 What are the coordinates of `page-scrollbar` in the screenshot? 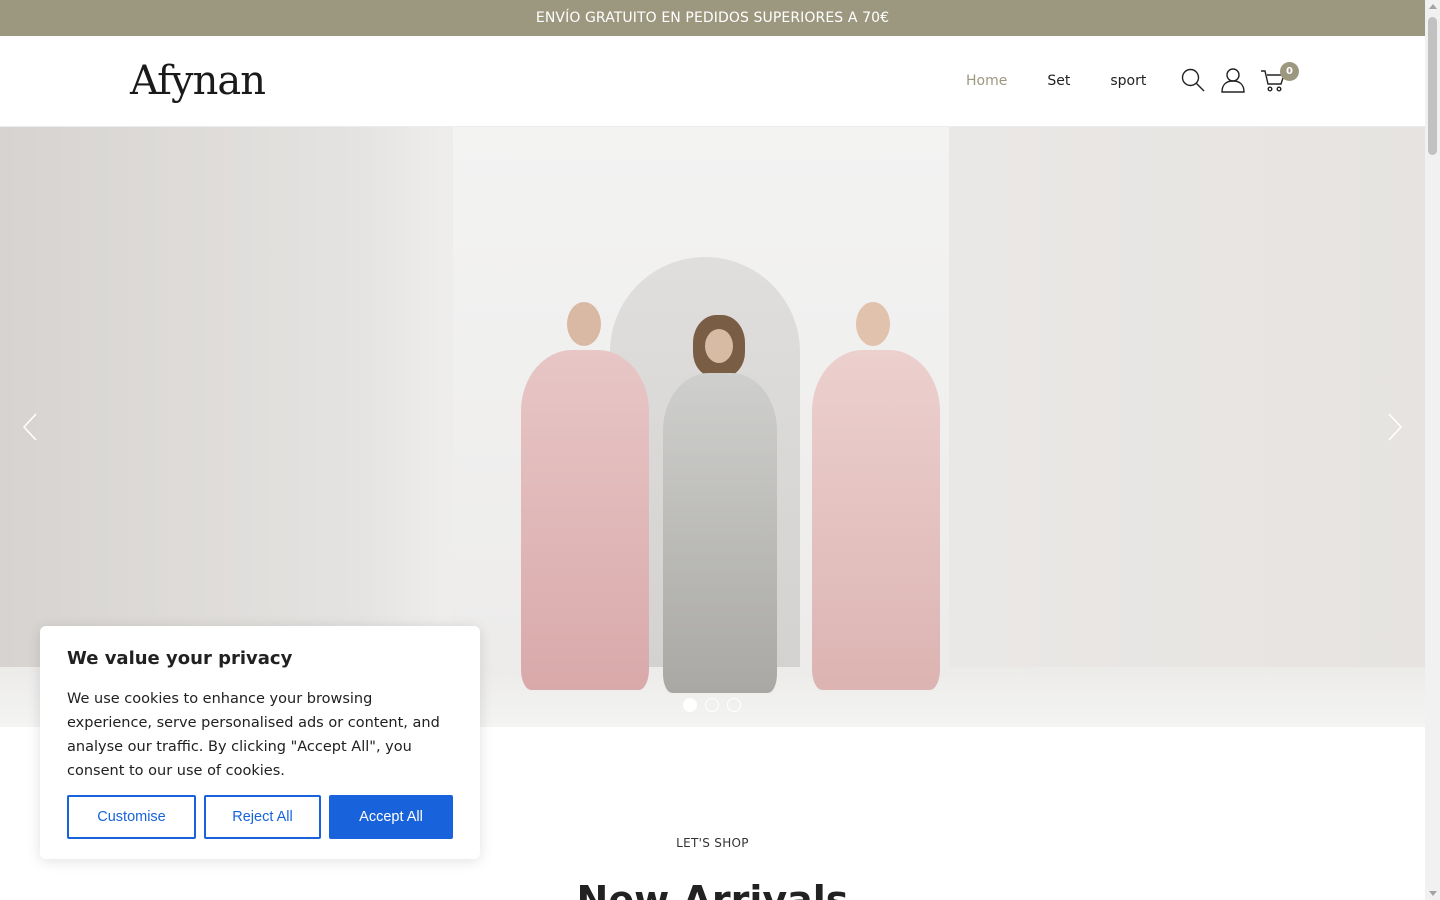 It's located at (1432, 450).